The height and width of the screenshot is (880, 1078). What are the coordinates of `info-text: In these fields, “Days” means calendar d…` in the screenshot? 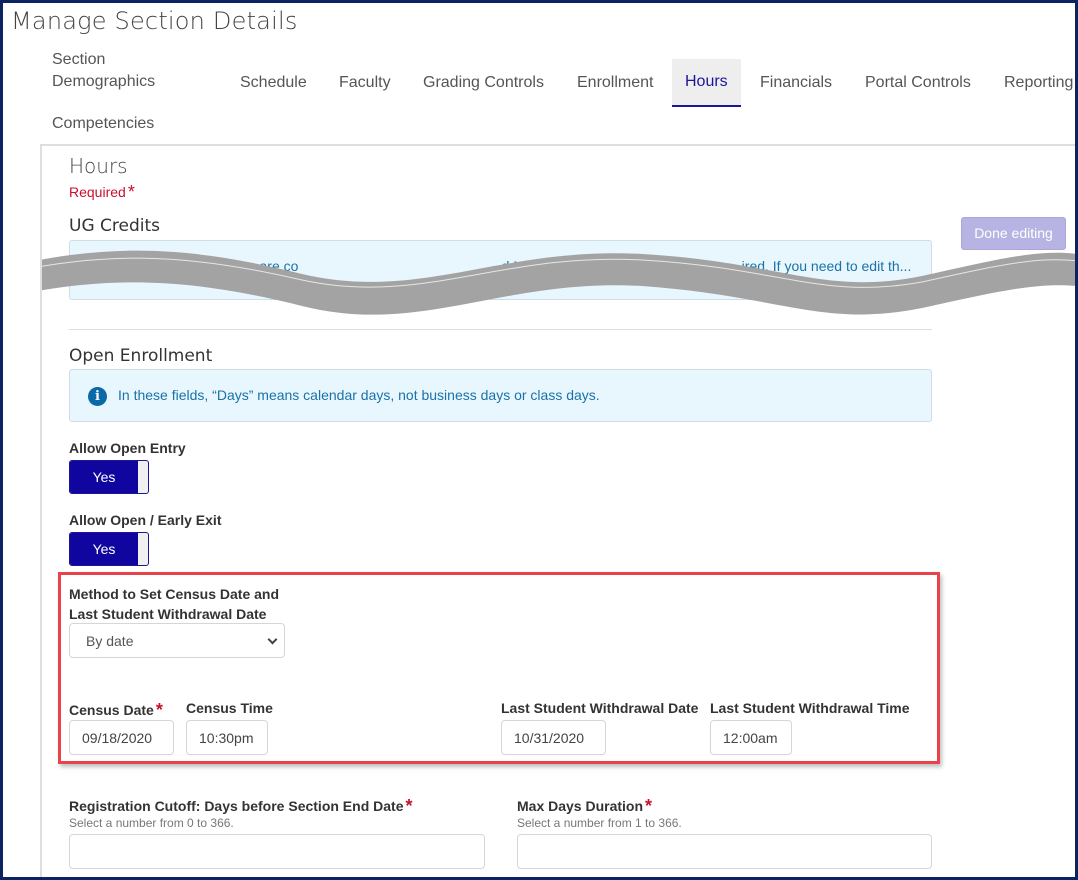 It's located at (359, 395).